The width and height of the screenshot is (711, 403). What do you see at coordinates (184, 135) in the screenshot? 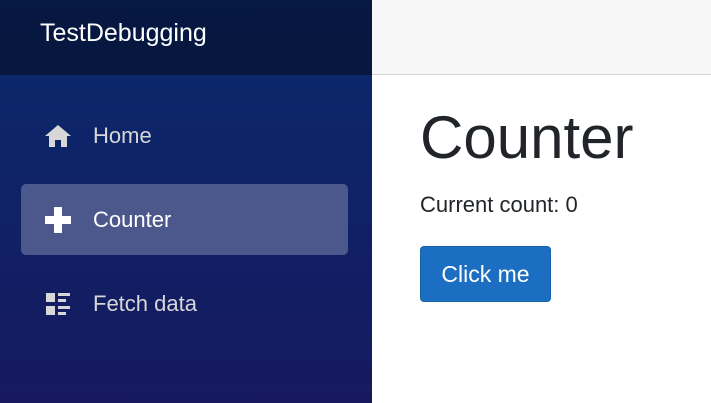
I see `nav-item-home: Home` at bounding box center [184, 135].